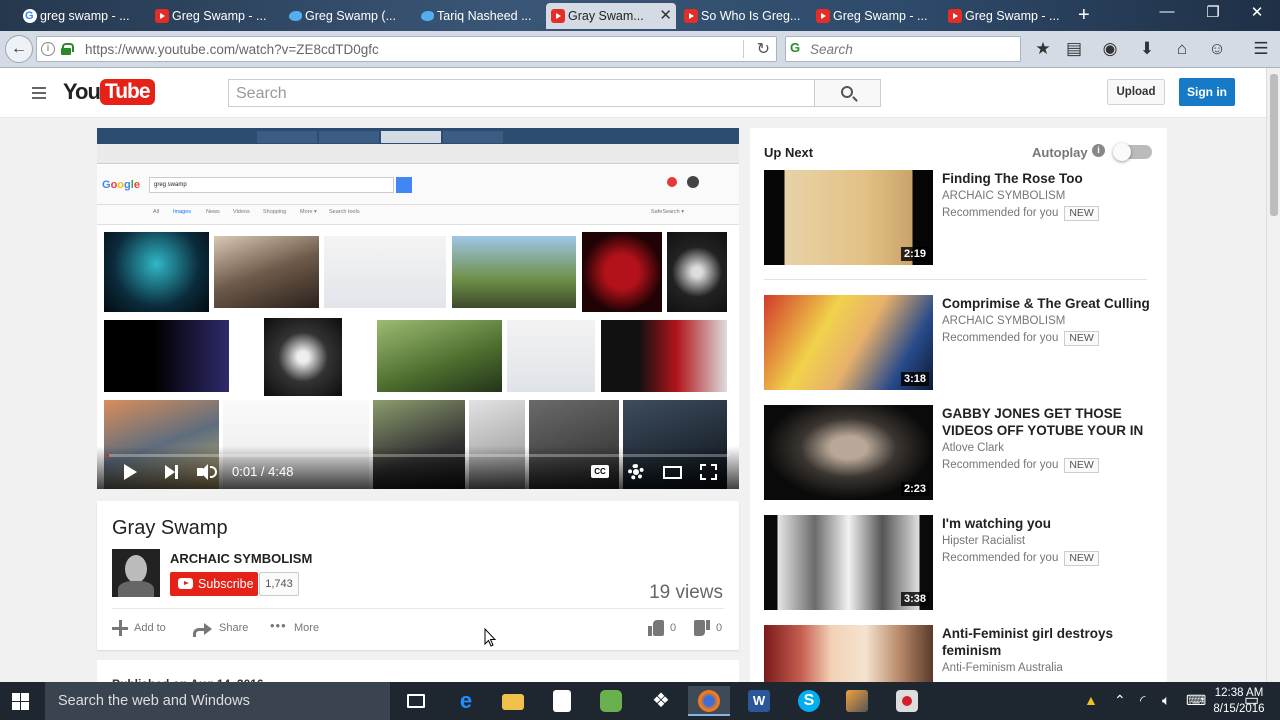 This screenshot has height=720, width=1280. I want to click on bookmark-star-icon: ★, so click(1043, 49).